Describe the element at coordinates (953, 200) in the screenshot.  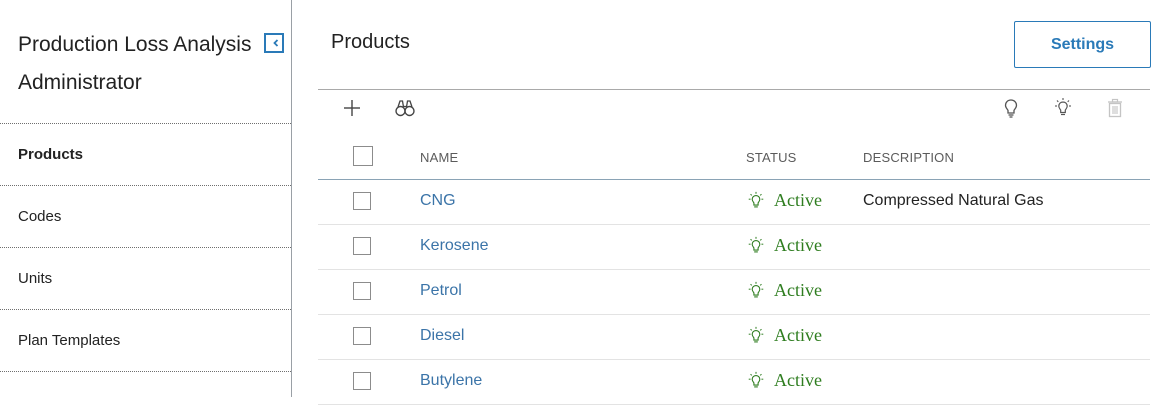
I see `description-cell: Compressed Natural Gas` at that location.